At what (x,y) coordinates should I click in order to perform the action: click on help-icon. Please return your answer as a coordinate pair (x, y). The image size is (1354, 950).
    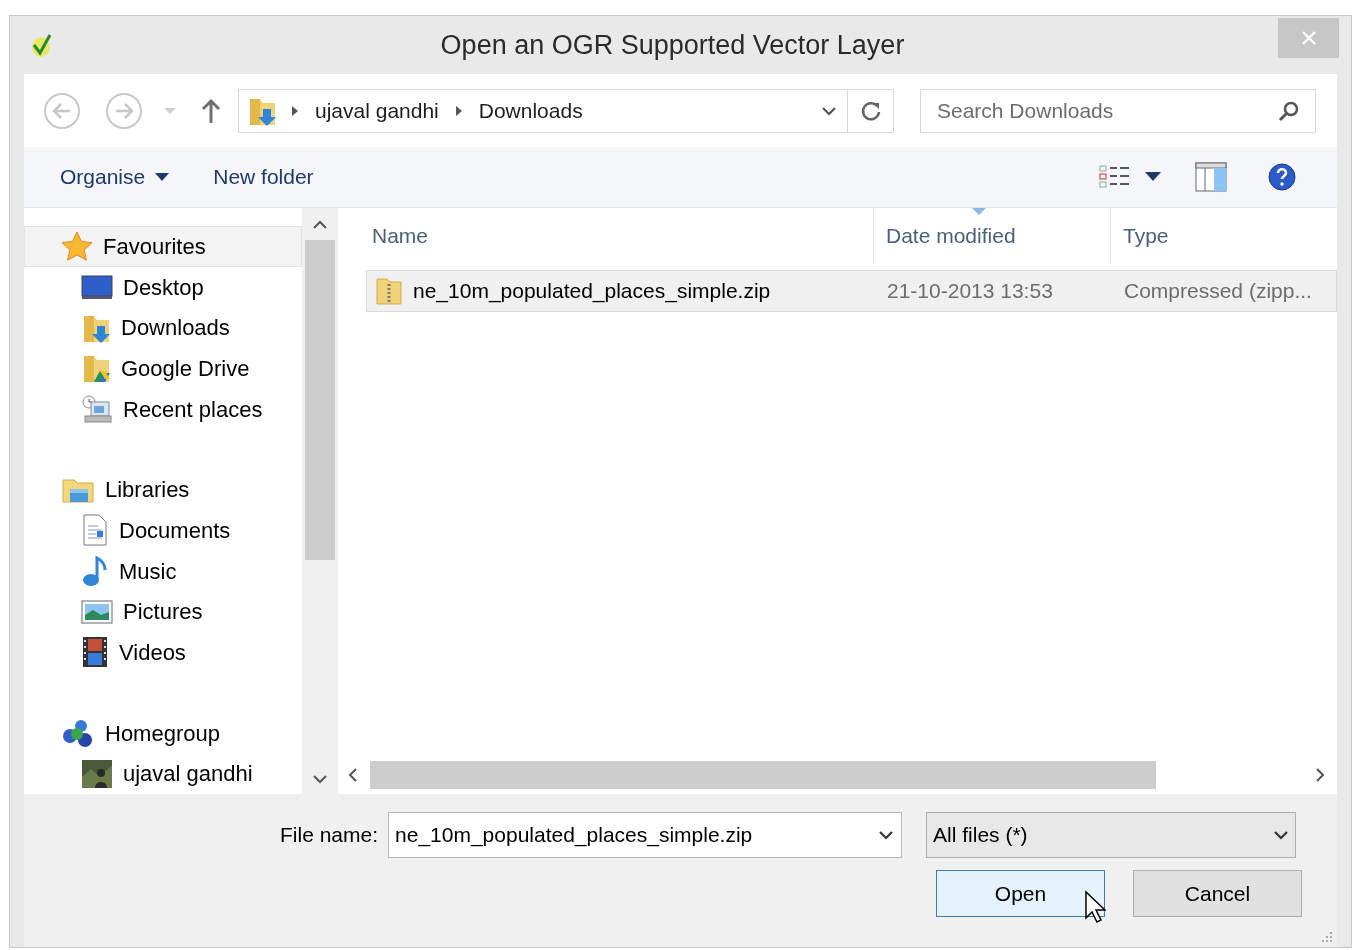
    Looking at the image, I should click on (1282, 177).